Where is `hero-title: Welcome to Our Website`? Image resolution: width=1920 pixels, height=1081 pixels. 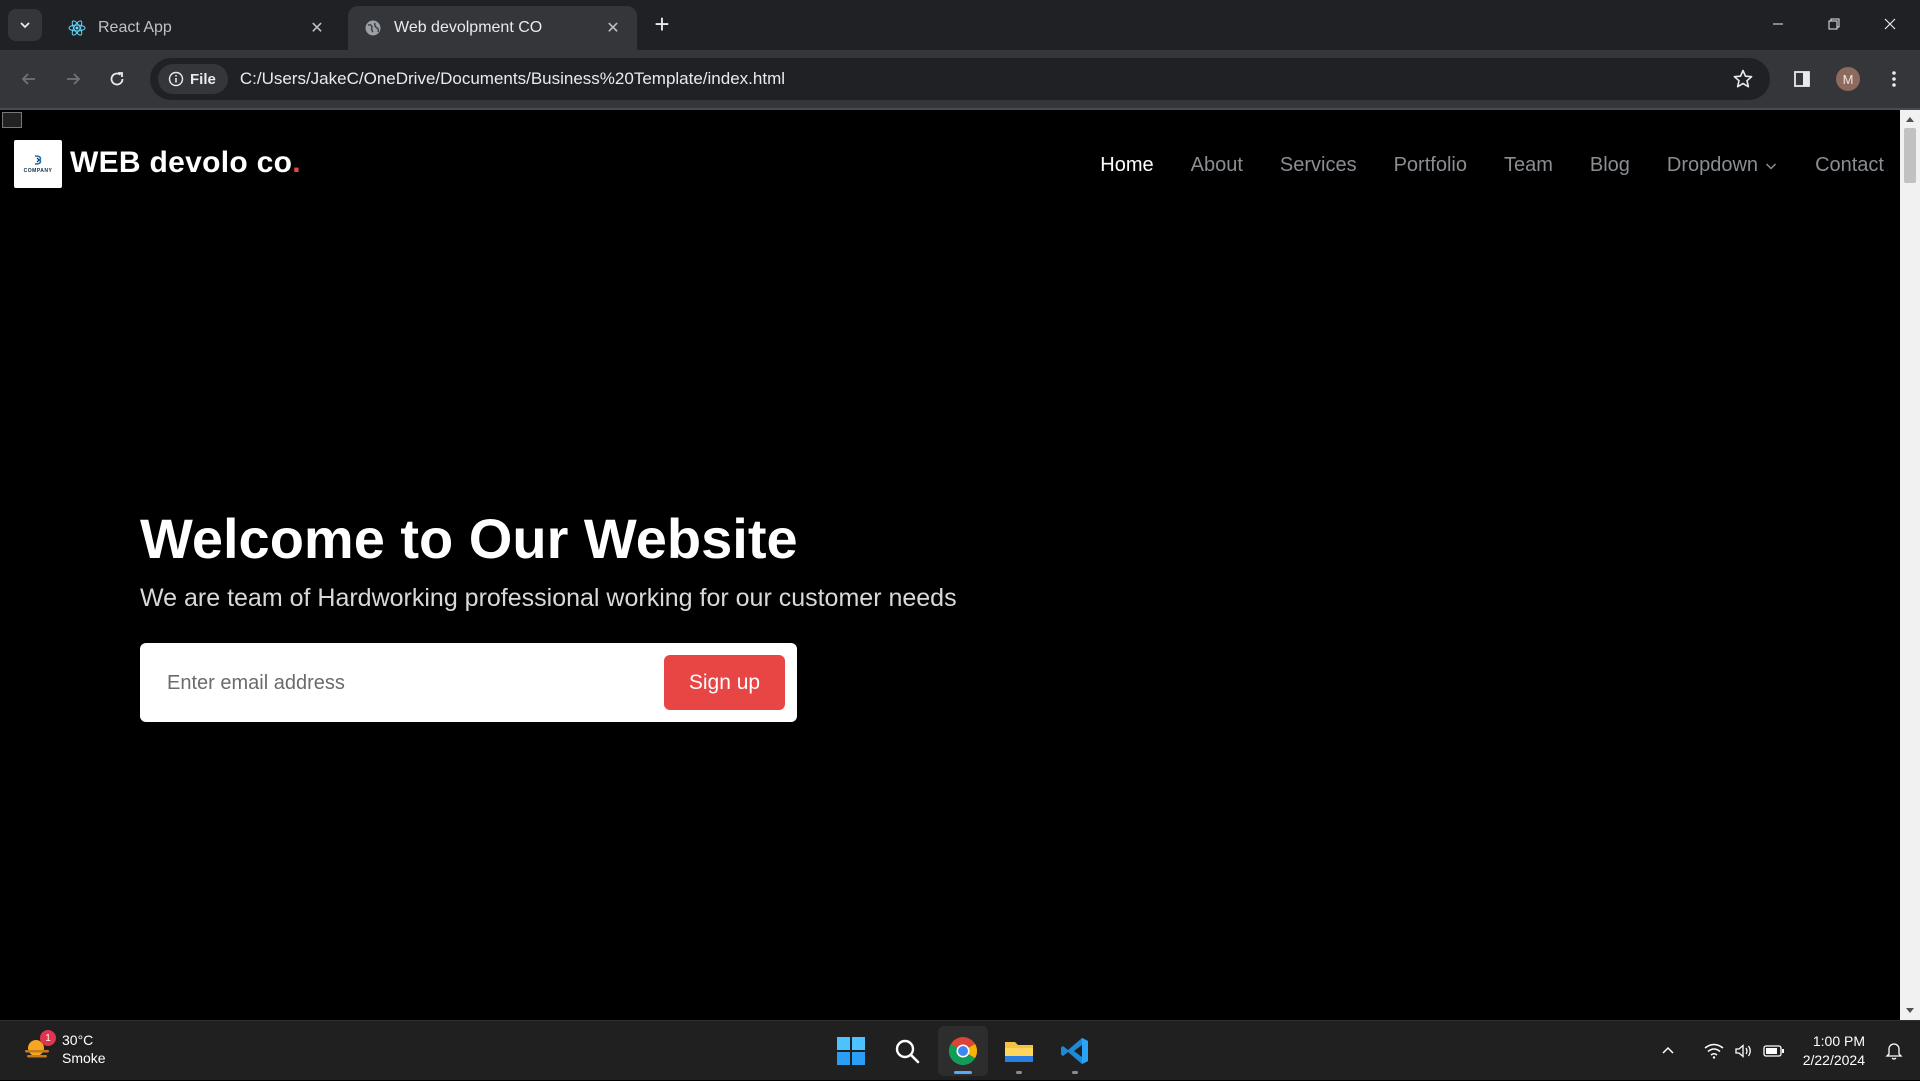 hero-title: Welcome to Our Website is located at coordinates (469, 538).